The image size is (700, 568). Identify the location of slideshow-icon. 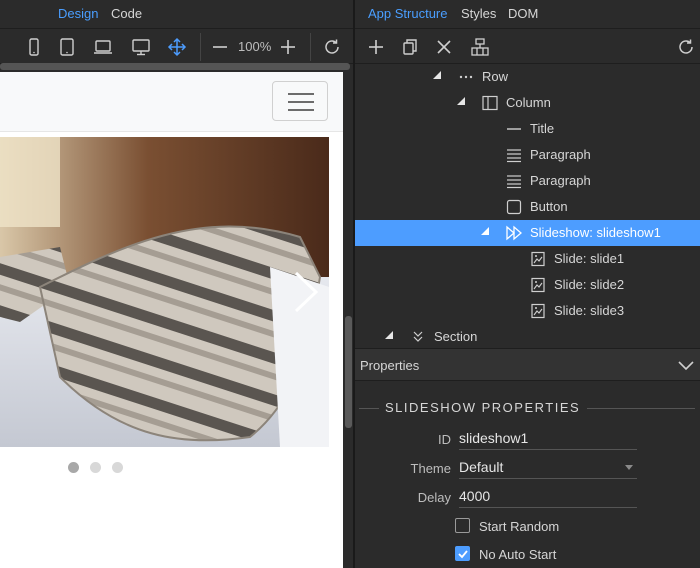
(514, 233).